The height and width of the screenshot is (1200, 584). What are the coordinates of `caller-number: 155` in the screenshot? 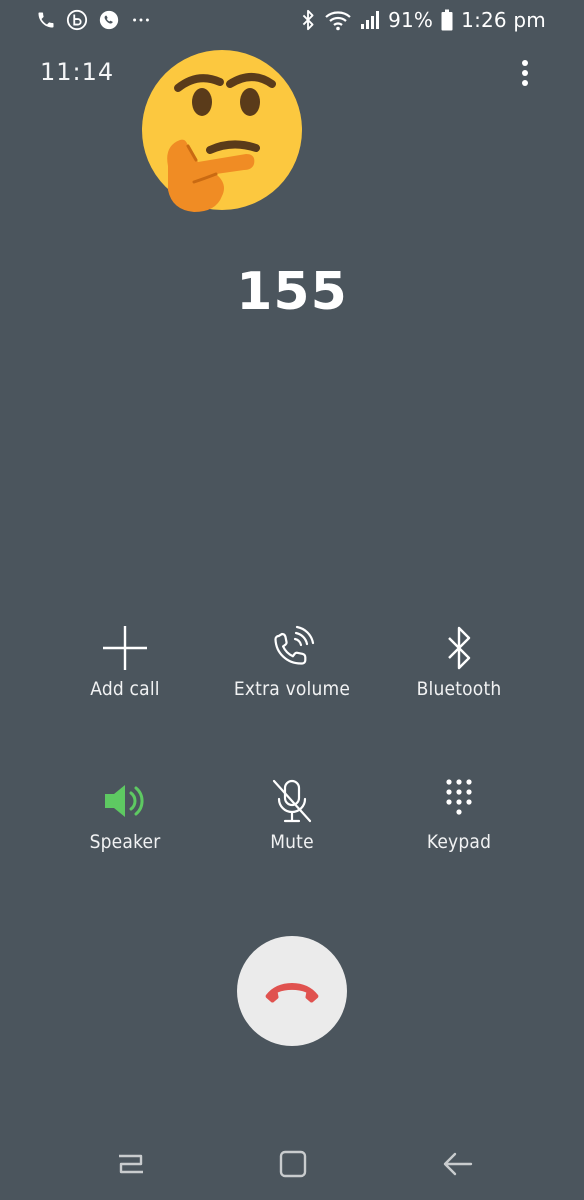 It's located at (292, 292).